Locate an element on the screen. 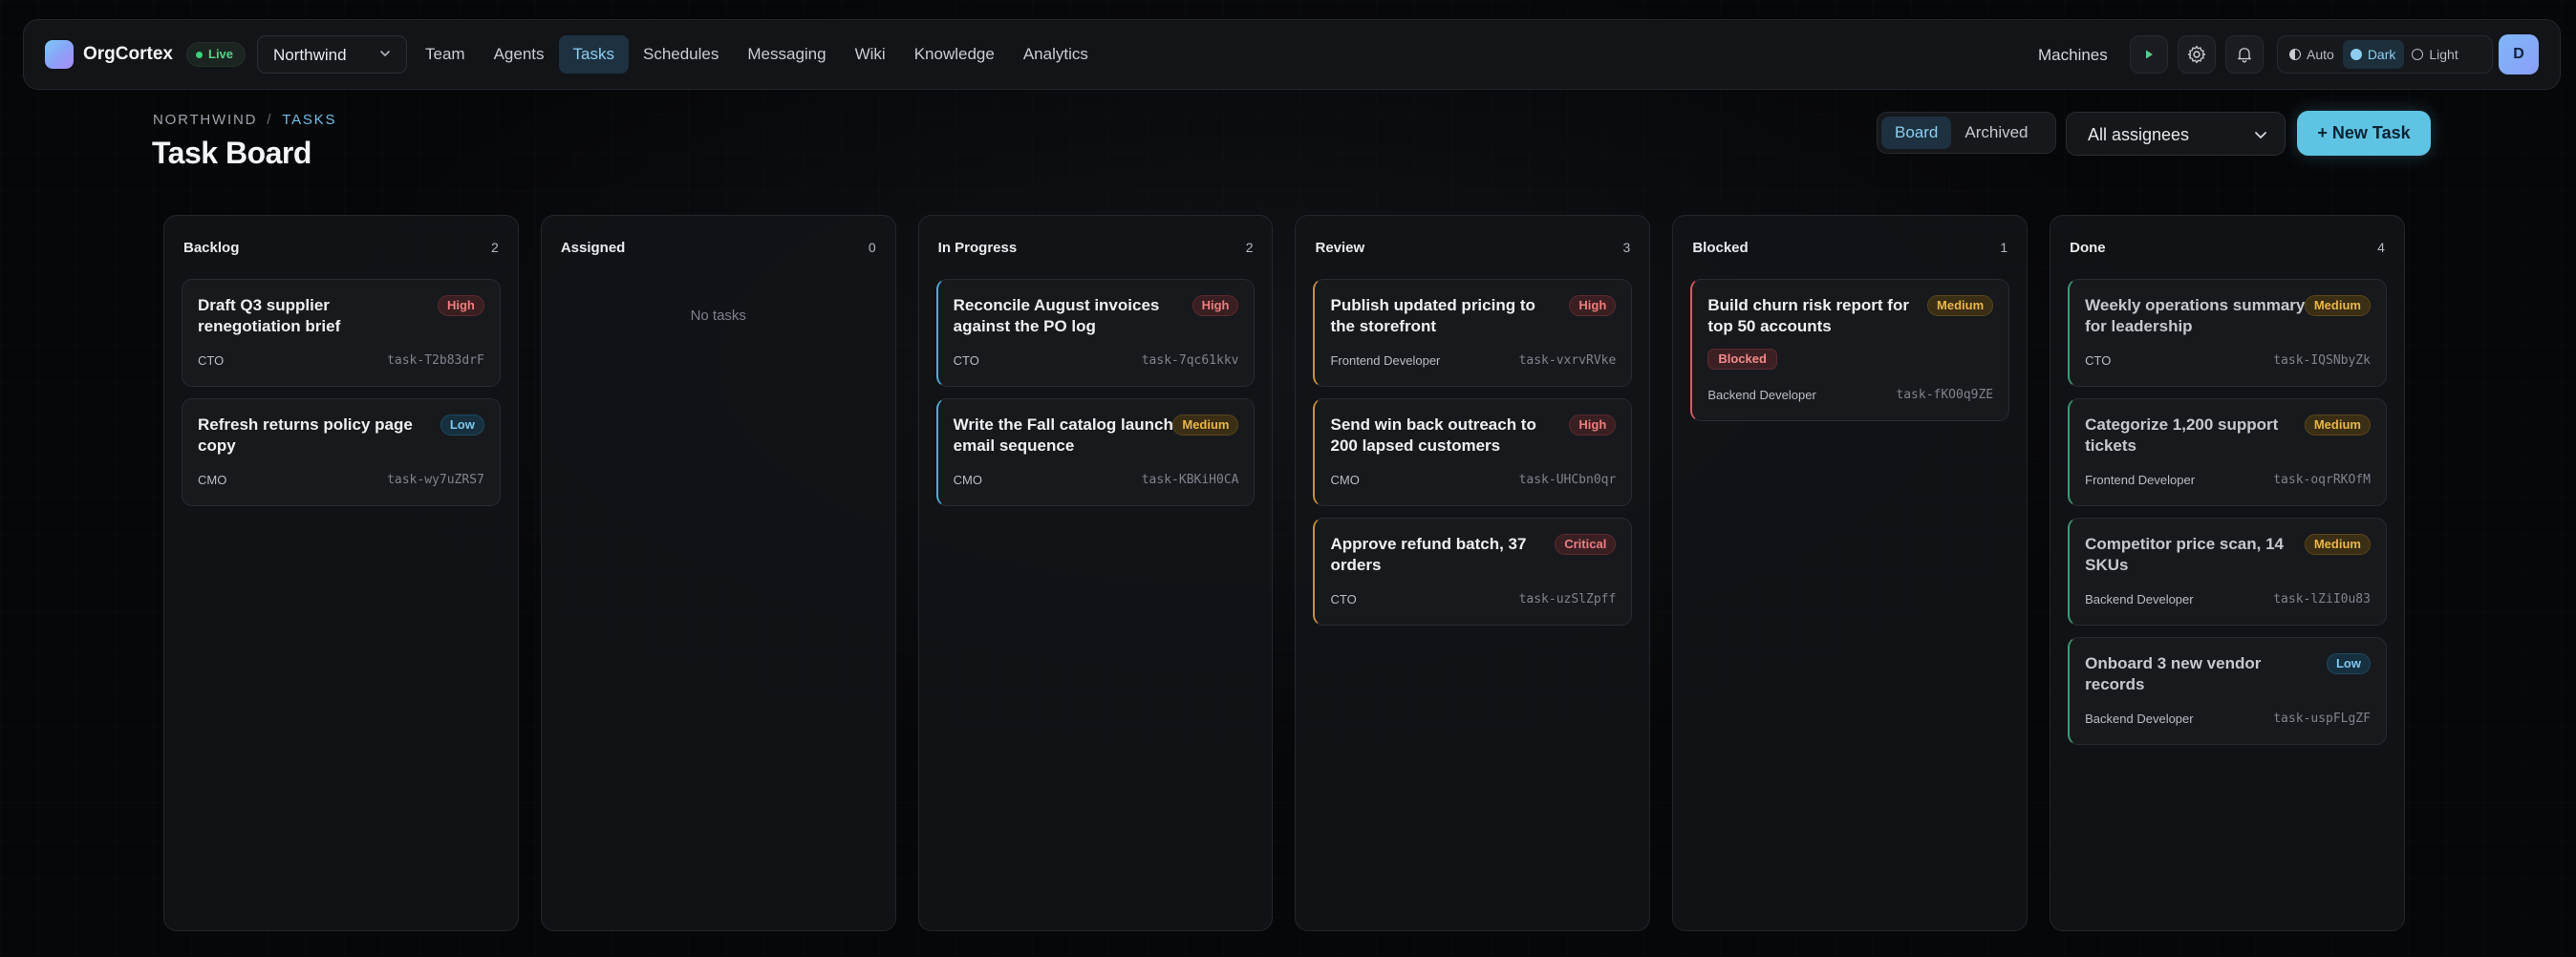  theme-dark-label: Dark is located at coordinates (2381, 54).